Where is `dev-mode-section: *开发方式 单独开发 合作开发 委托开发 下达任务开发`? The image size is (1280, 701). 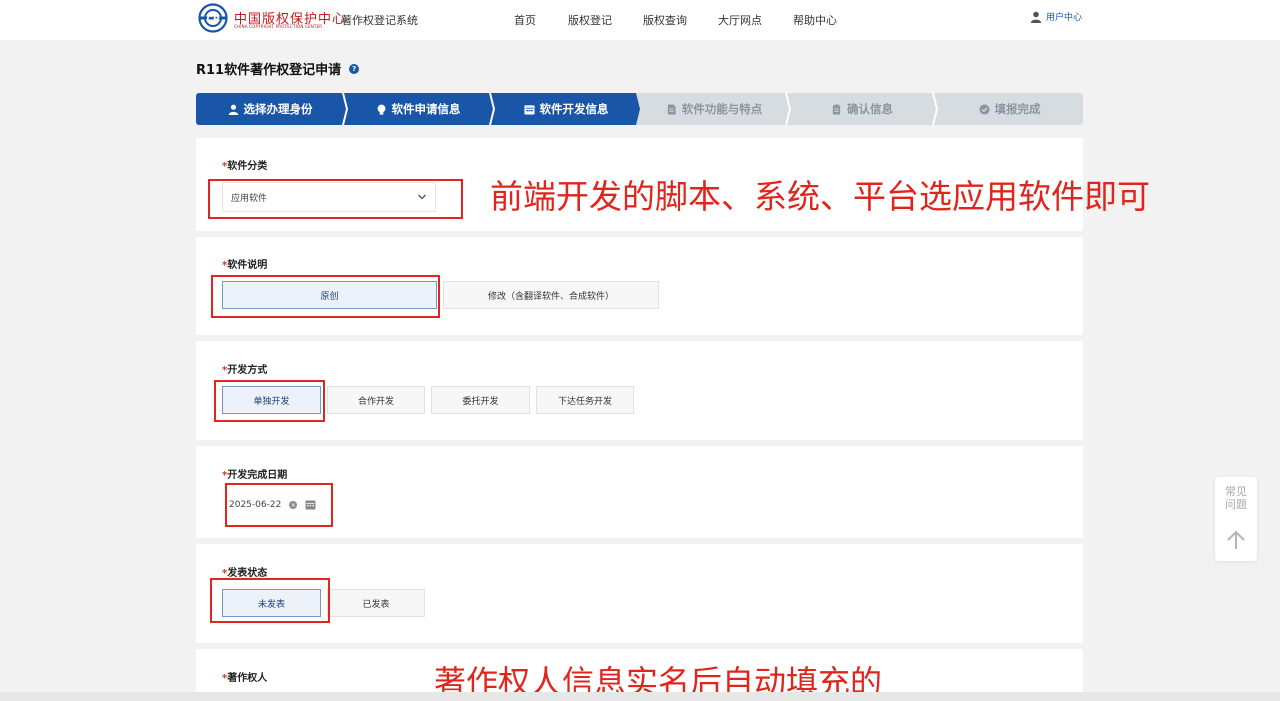
dev-mode-section: *开发方式 单独开发 合作开发 委托开发 下达任务开发 is located at coordinates (639, 390).